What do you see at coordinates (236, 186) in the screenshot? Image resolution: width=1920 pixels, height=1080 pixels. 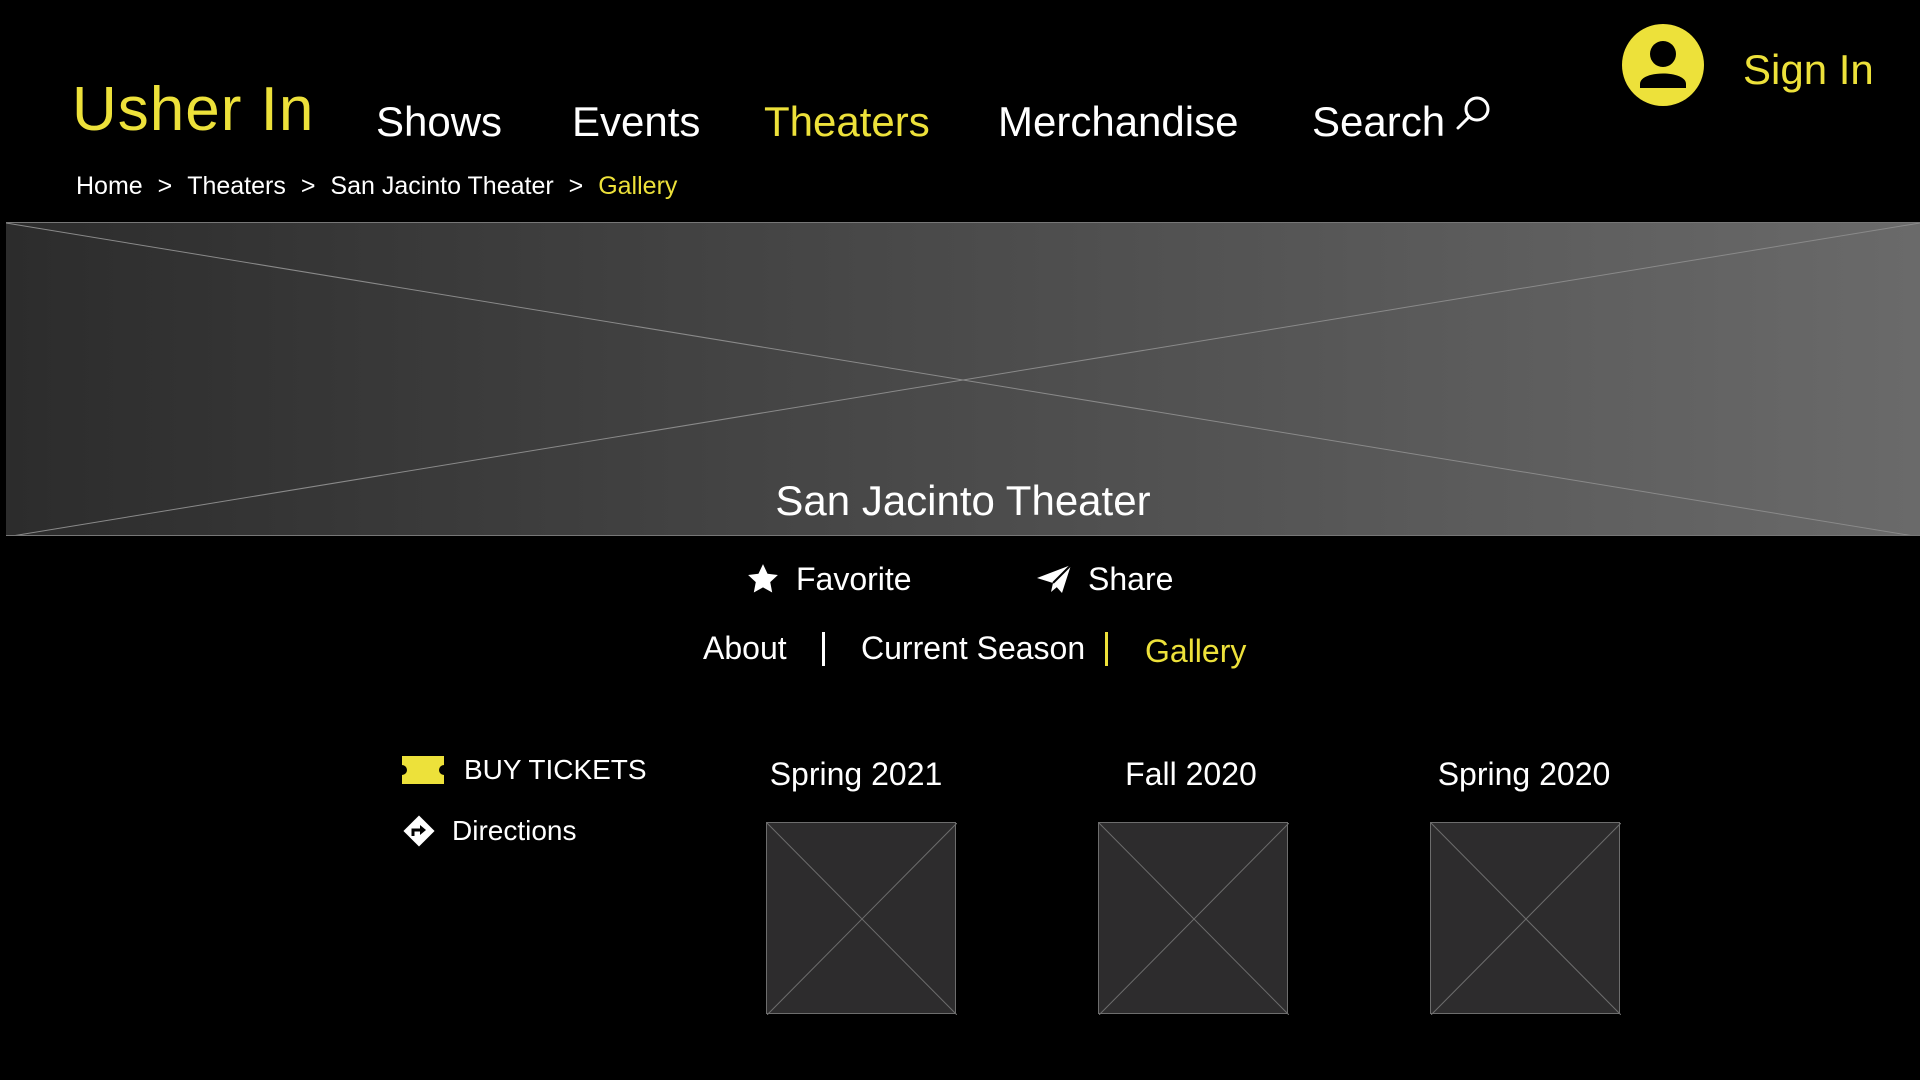 I see `breadcrumb-theaters: Theaters` at bounding box center [236, 186].